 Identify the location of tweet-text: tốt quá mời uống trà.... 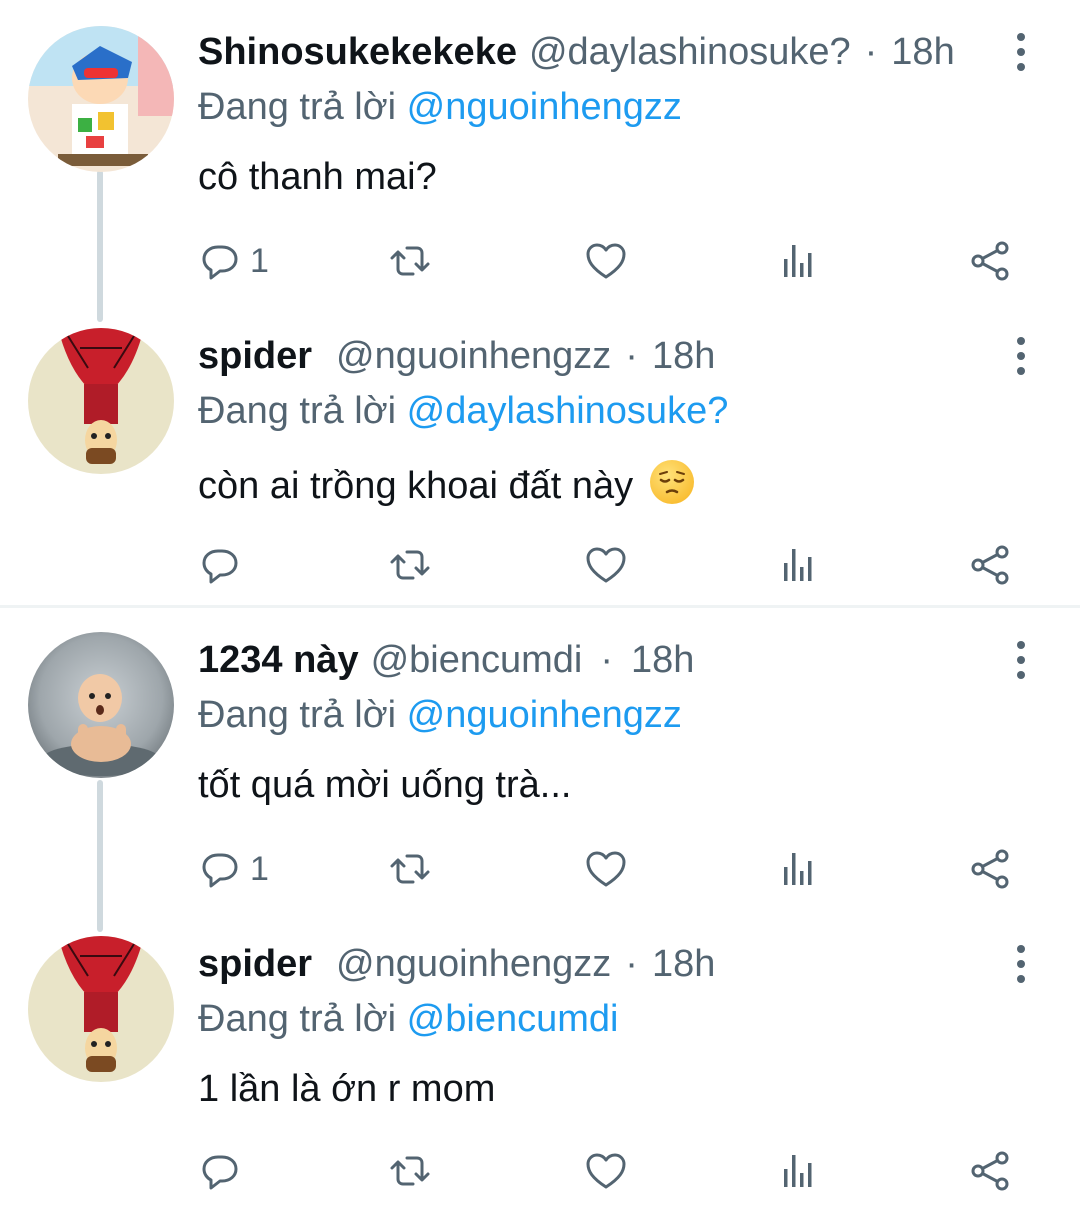
(385, 785).